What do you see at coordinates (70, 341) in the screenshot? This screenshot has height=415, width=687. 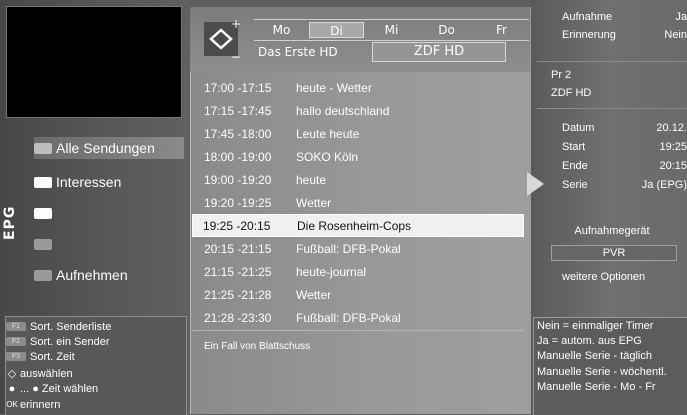 I see `help-text: Sort. ein Sender` at bounding box center [70, 341].